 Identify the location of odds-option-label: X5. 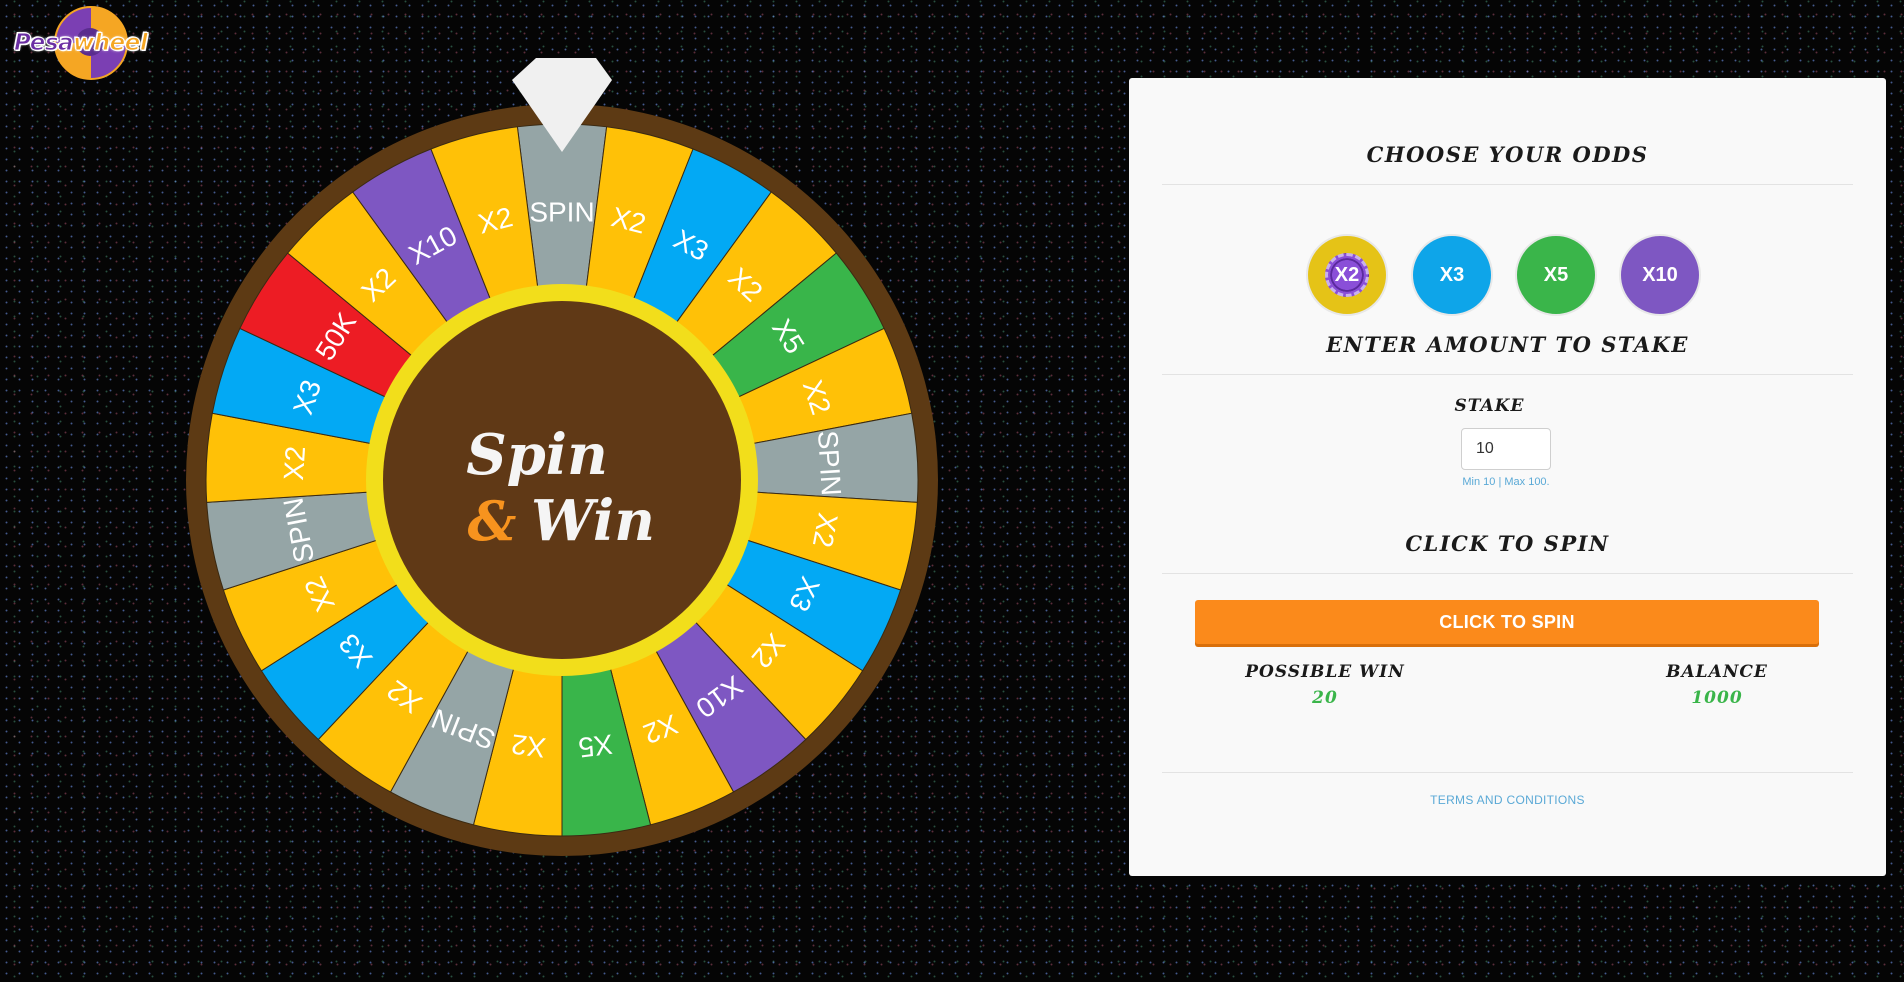
(1556, 274).